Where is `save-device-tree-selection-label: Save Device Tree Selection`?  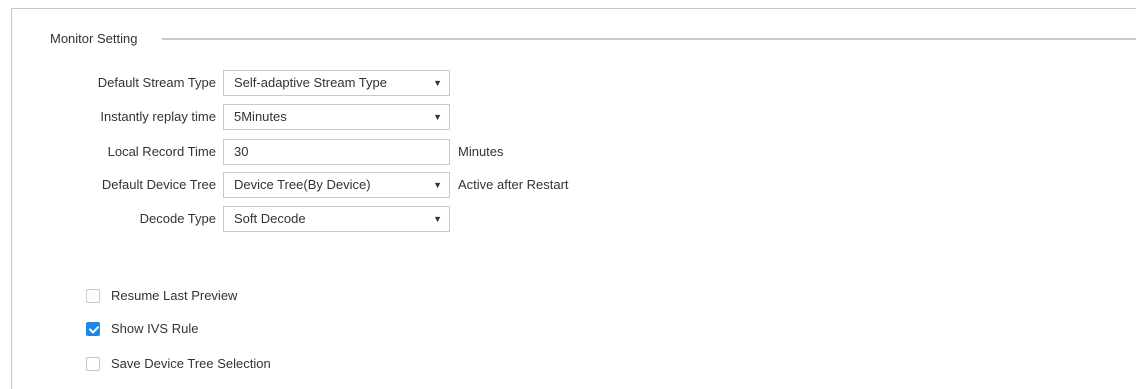 save-device-tree-selection-label: Save Device Tree Selection is located at coordinates (191, 363).